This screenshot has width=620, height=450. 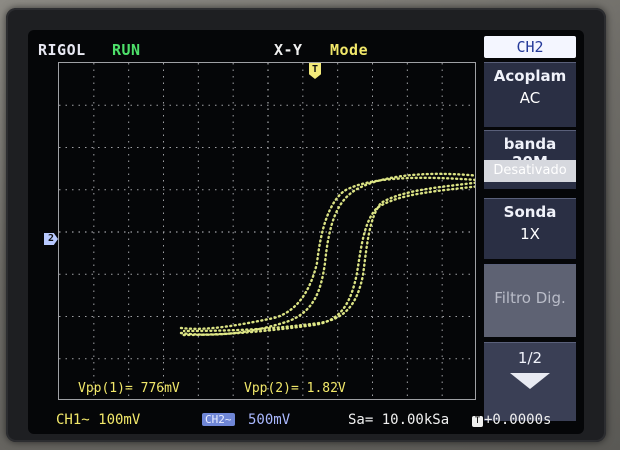 I want to click on bandwidth-value: Desativado, so click(x=530, y=171).